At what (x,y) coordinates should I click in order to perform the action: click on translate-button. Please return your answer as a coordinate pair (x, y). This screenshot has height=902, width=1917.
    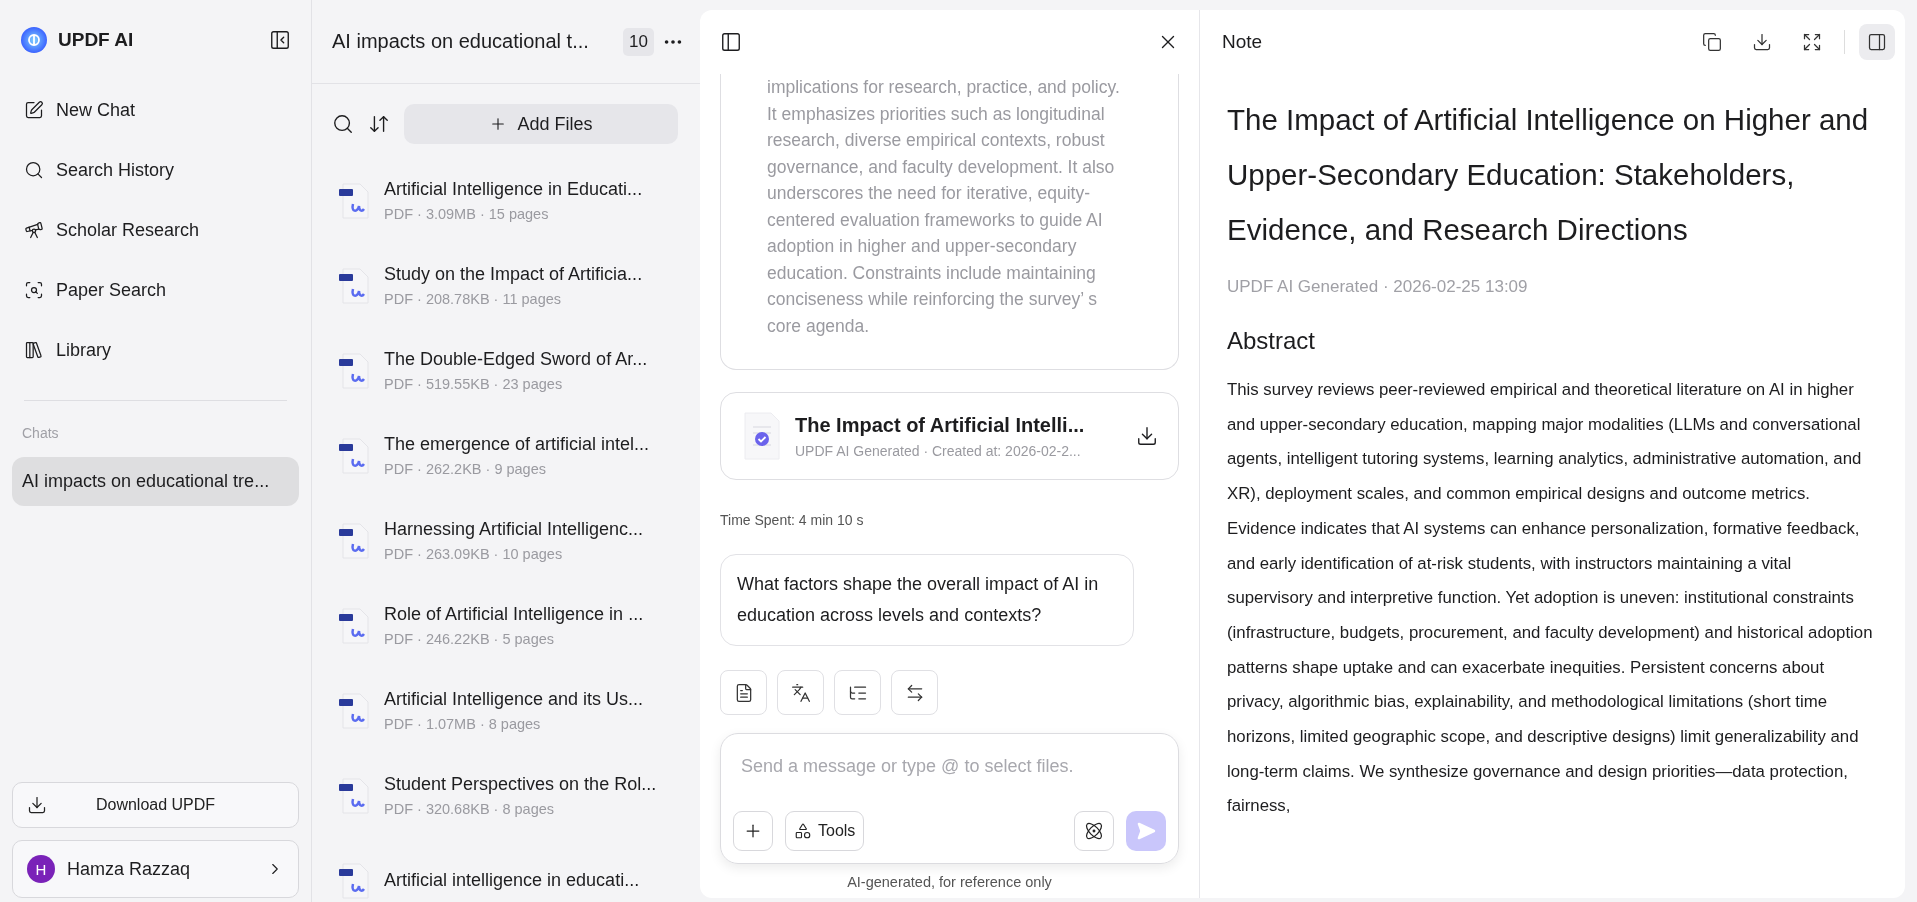
    Looking at the image, I should click on (800, 692).